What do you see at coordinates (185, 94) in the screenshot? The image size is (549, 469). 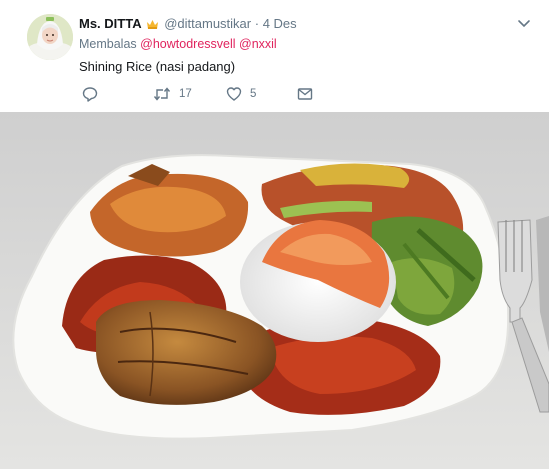 I see `retweet-count: 17` at bounding box center [185, 94].